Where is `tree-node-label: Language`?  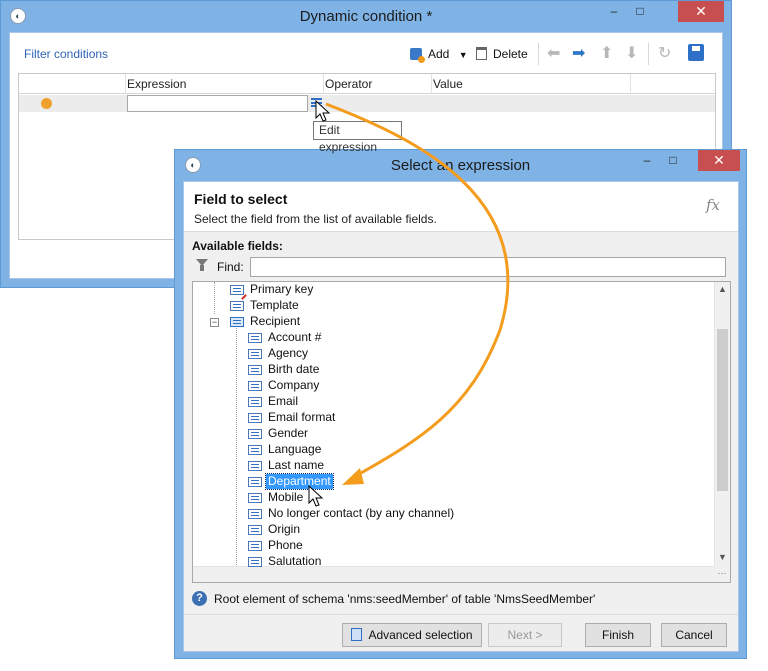
tree-node-label: Language is located at coordinates (295, 449).